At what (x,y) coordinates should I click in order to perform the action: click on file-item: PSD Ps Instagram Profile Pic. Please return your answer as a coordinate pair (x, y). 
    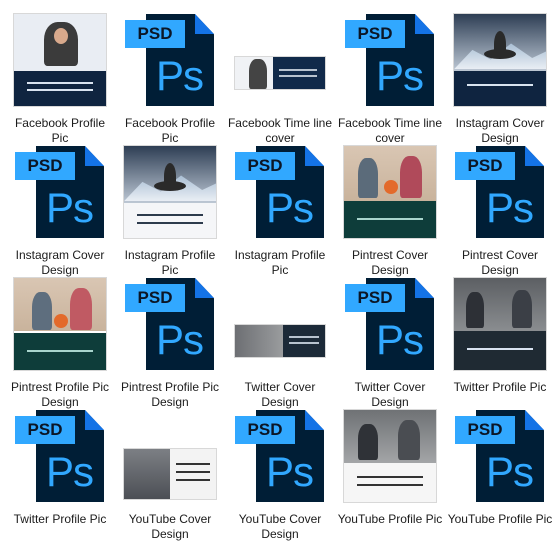
    Looking at the image, I should click on (280, 209).